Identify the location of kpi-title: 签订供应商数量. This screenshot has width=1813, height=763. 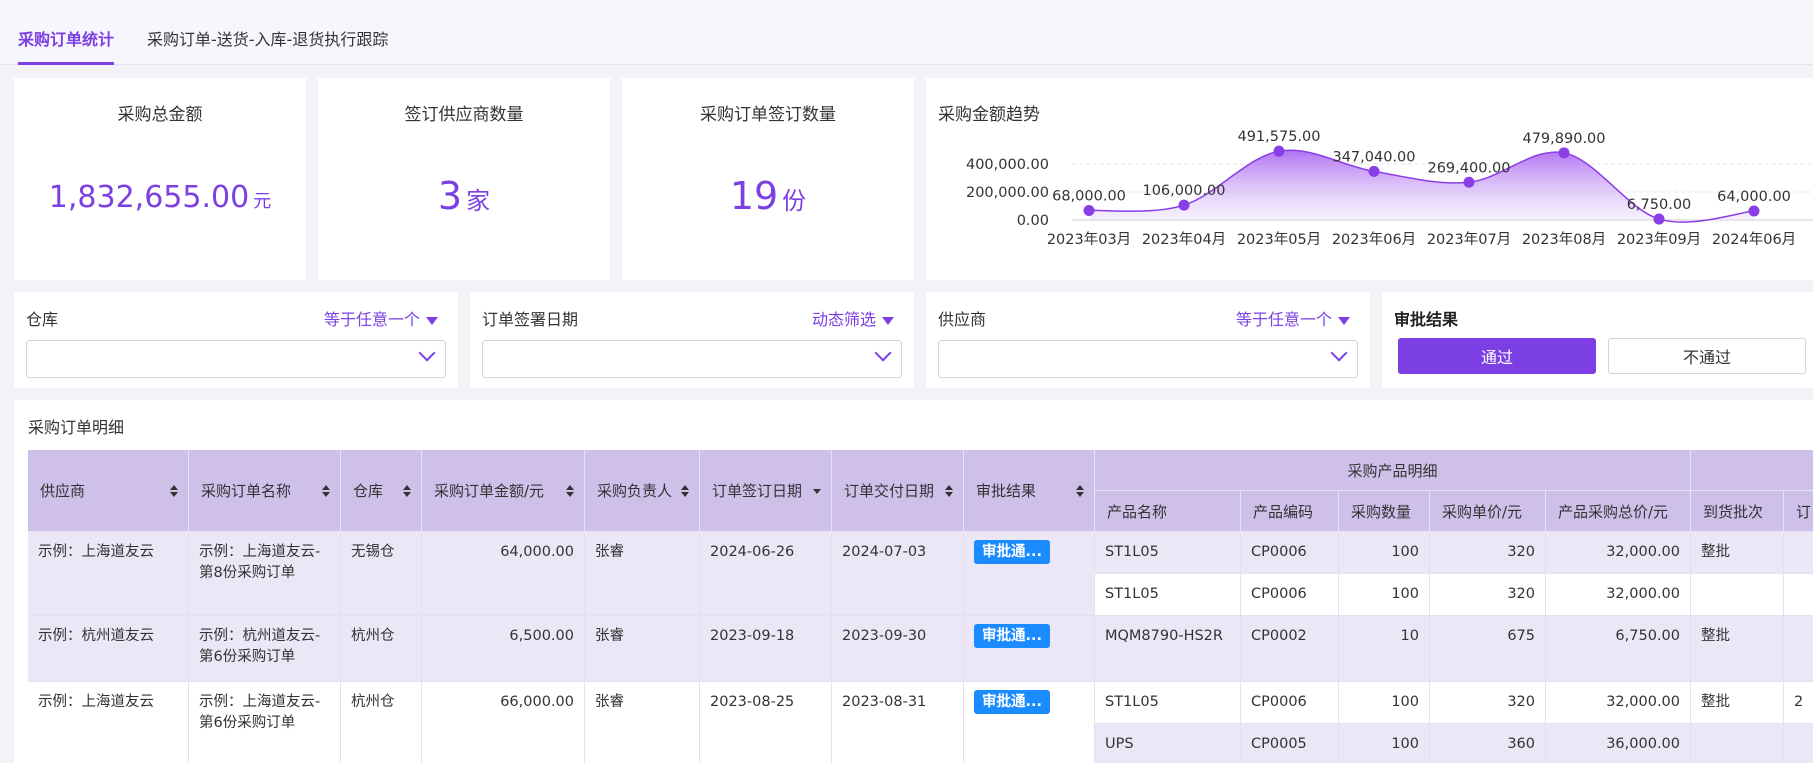
(464, 115).